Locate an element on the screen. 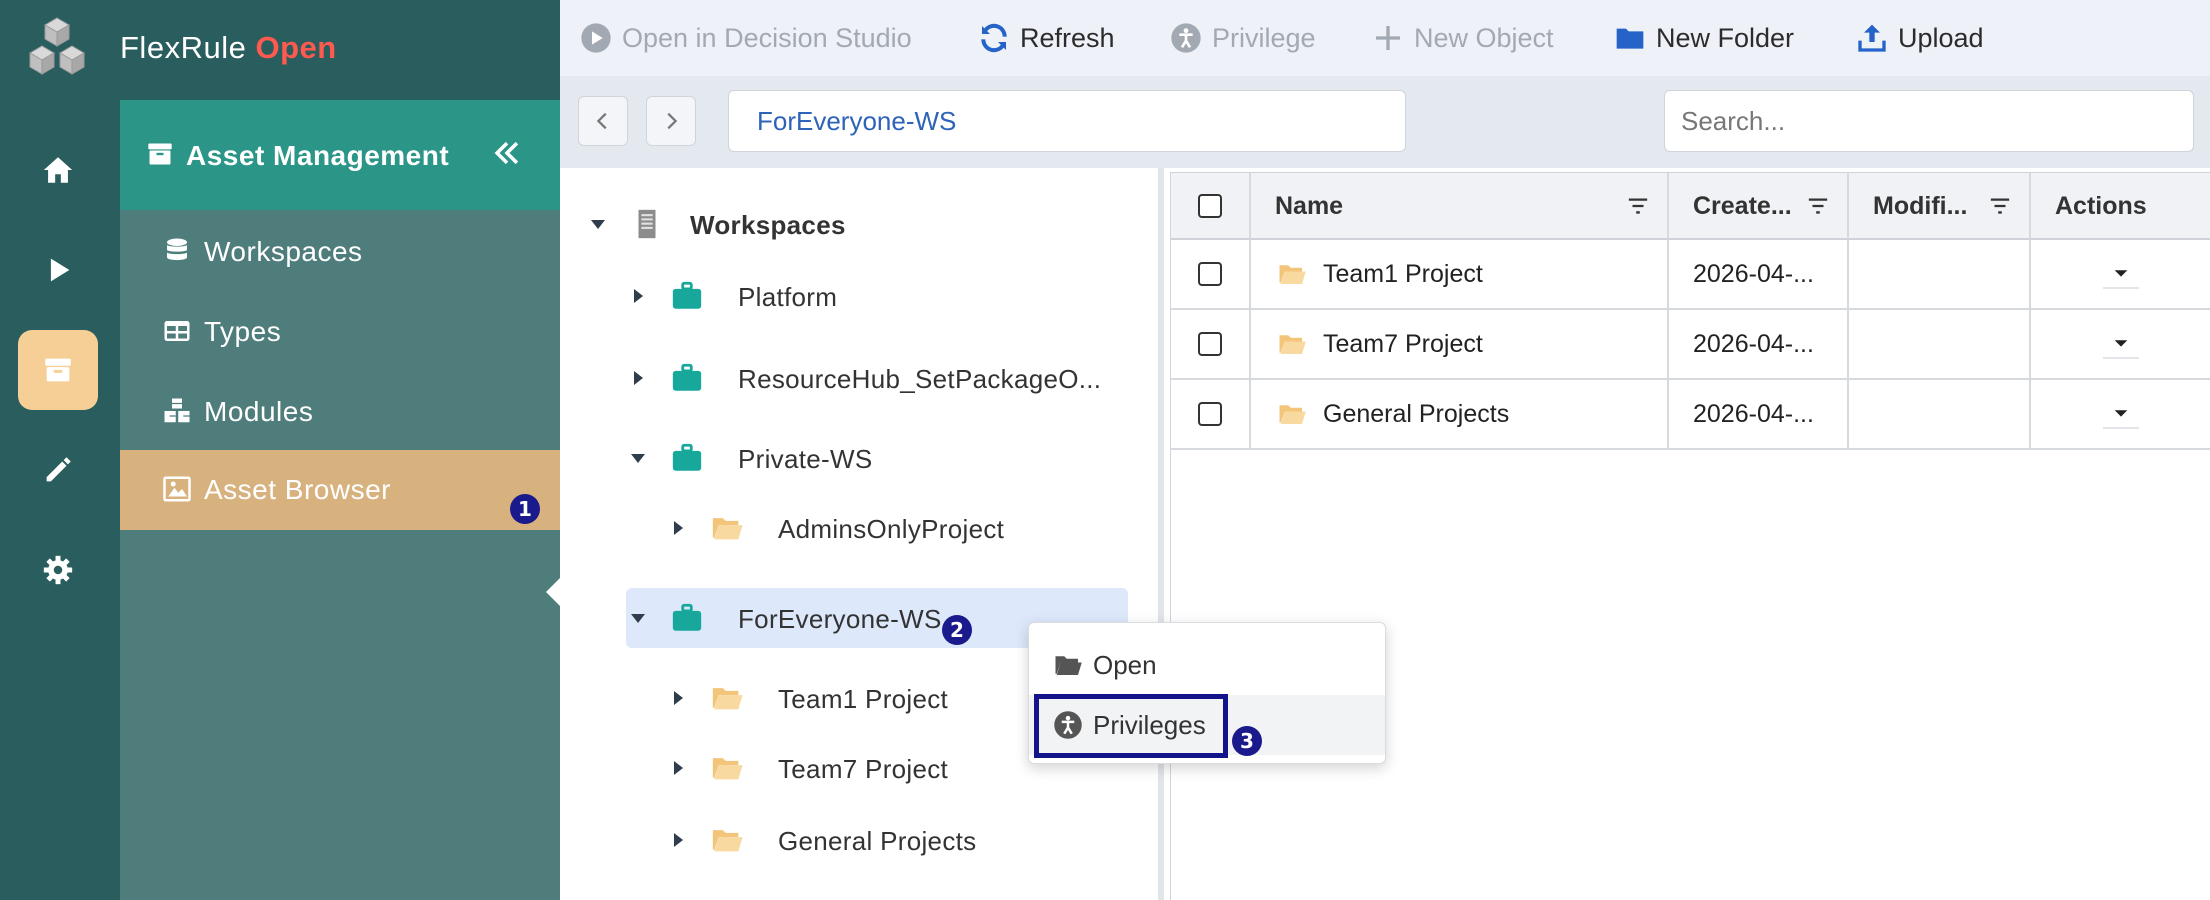  asset-management-header: Asset Management is located at coordinates (340, 155).